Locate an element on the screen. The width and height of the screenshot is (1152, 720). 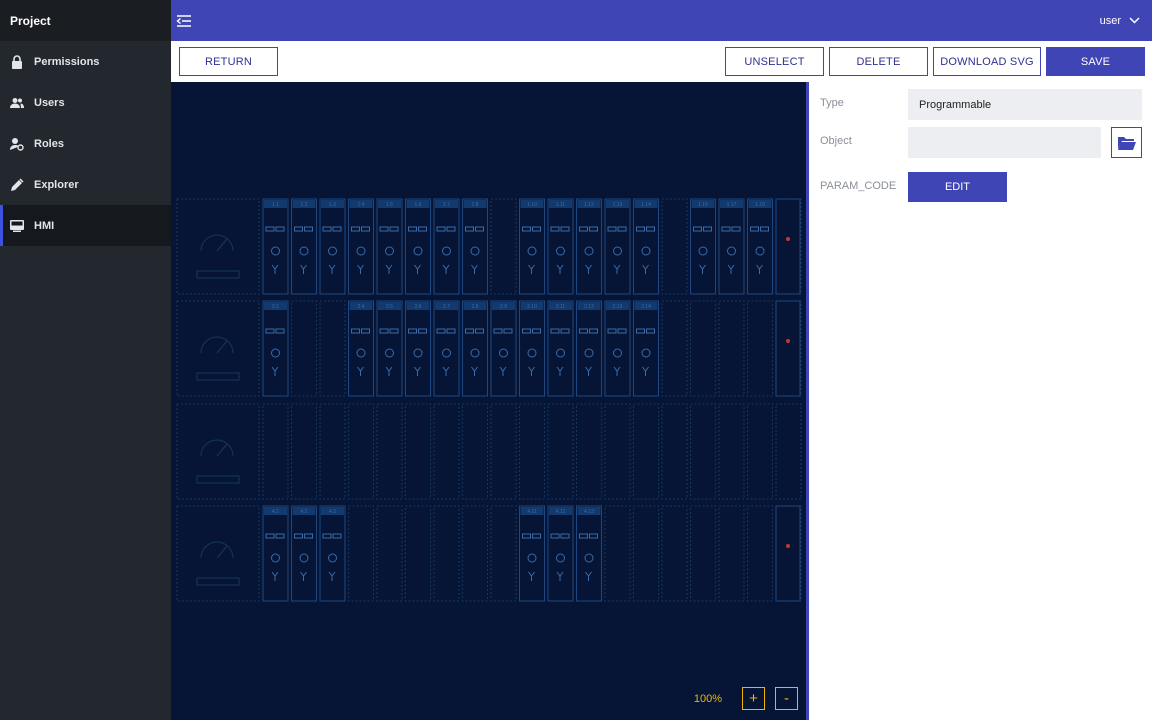
cell-label: 2.9 is located at coordinates (503, 307).